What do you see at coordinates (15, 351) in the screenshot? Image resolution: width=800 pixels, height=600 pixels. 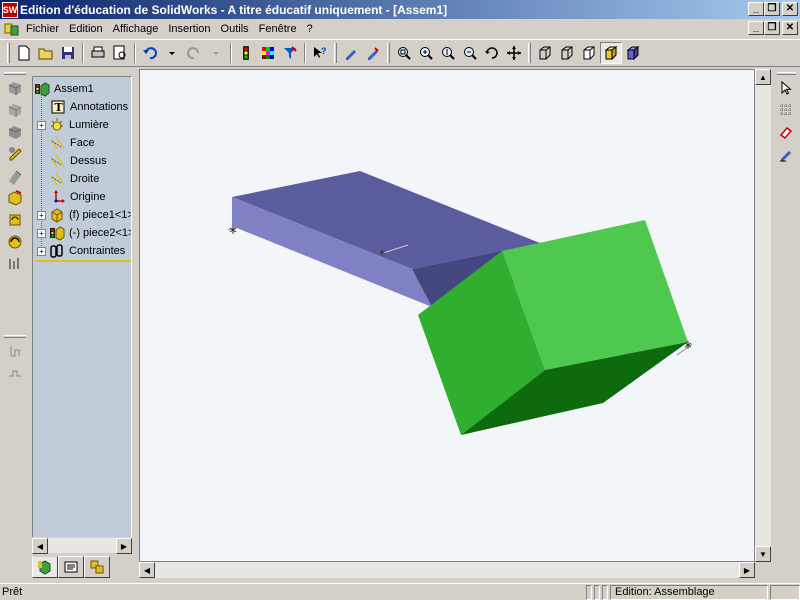 I see `sketch-tools-icon` at bounding box center [15, 351].